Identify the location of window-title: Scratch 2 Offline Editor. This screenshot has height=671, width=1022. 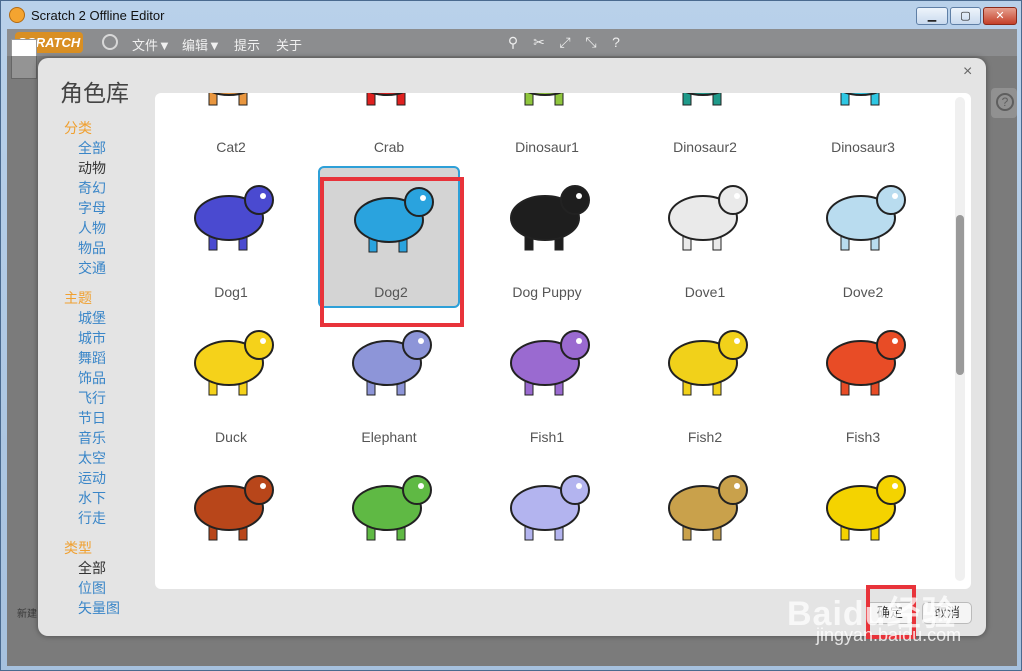
(98, 15).